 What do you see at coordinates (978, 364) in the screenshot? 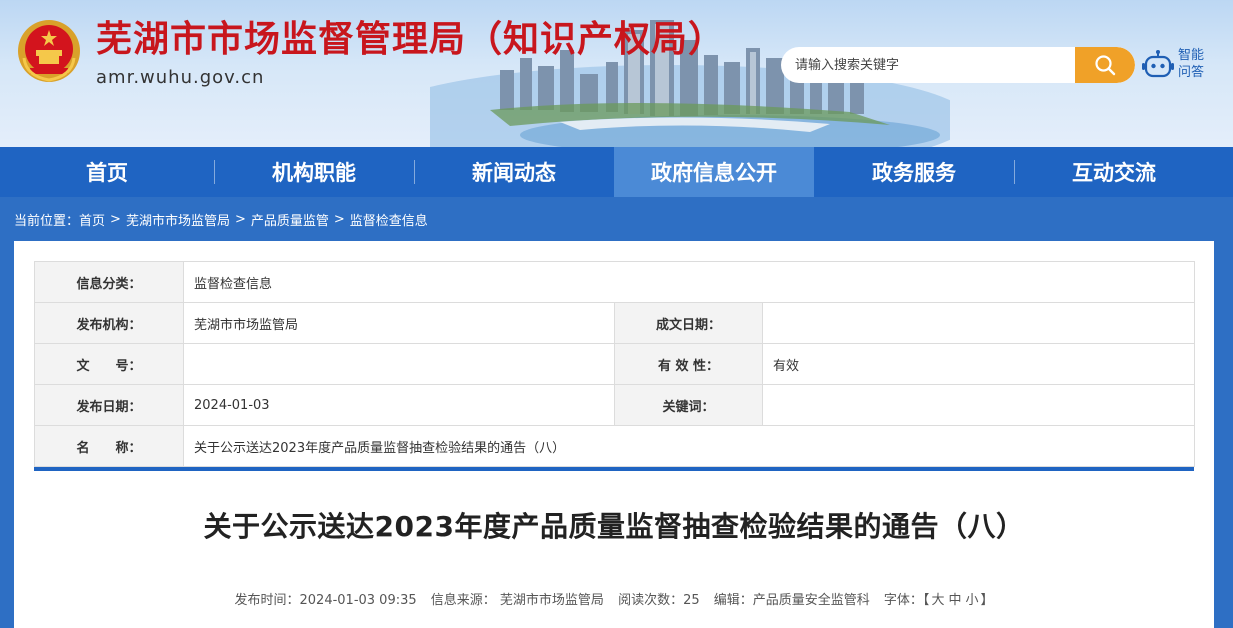
I see `validity-value: 有效` at bounding box center [978, 364].